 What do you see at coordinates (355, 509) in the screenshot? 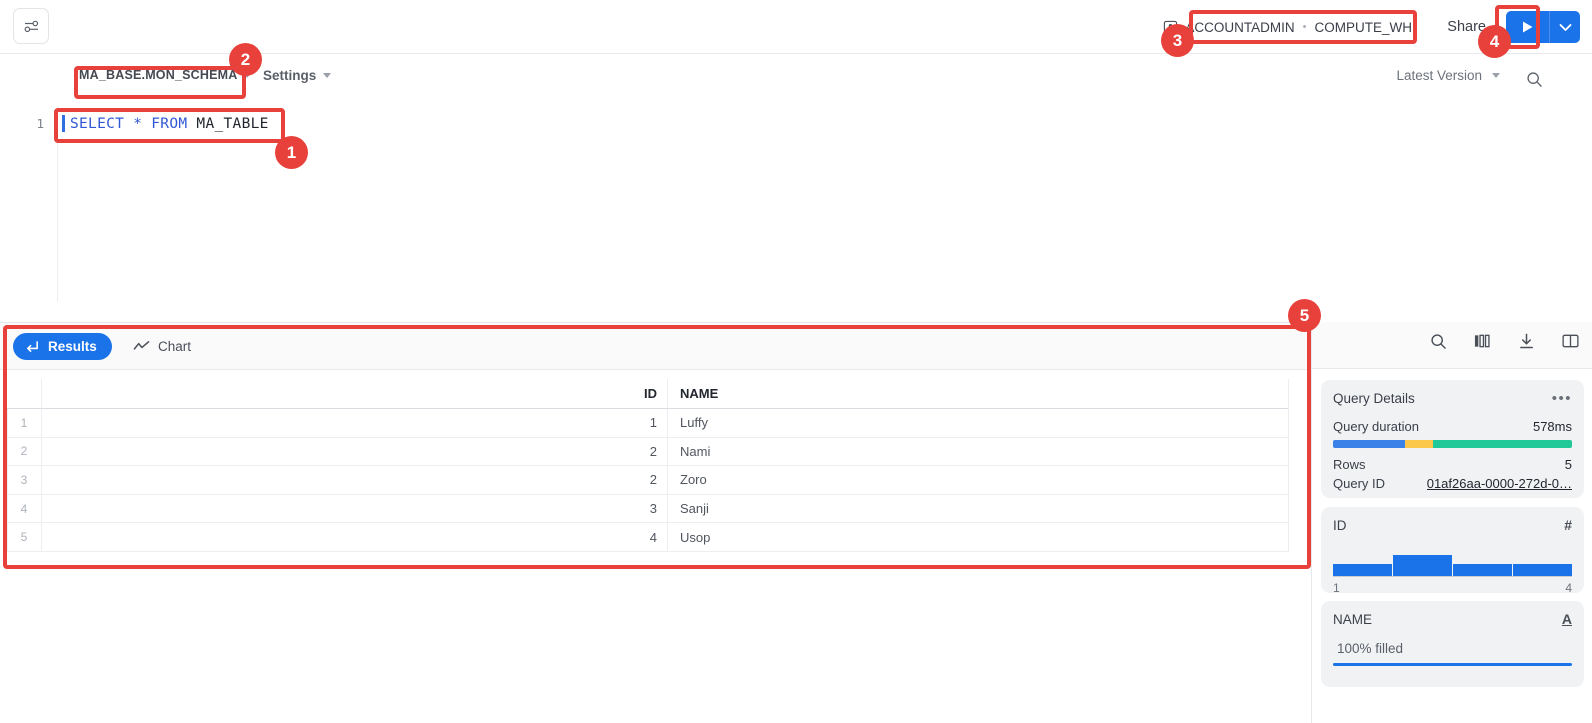
I see `cell-id: 3` at bounding box center [355, 509].